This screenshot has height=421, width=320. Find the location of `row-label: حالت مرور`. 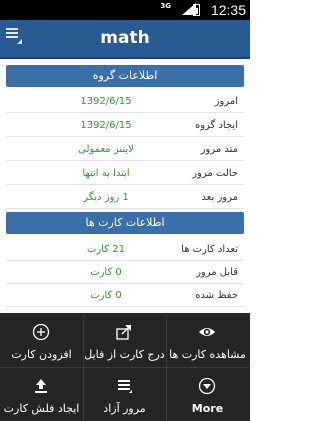

row-label: حالت مرور is located at coordinates (215, 173).